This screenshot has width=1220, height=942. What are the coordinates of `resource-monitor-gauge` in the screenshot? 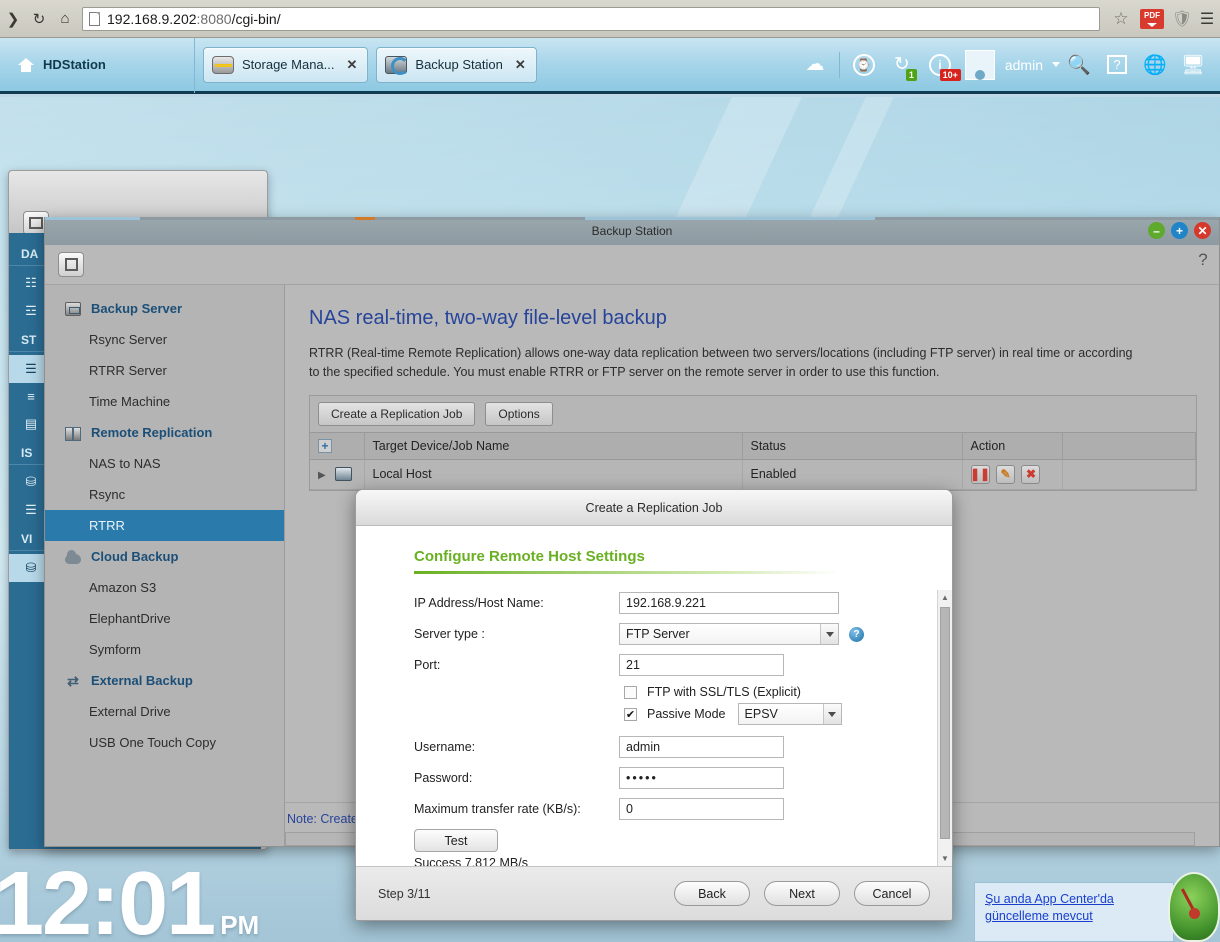 It's located at (1194, 907).